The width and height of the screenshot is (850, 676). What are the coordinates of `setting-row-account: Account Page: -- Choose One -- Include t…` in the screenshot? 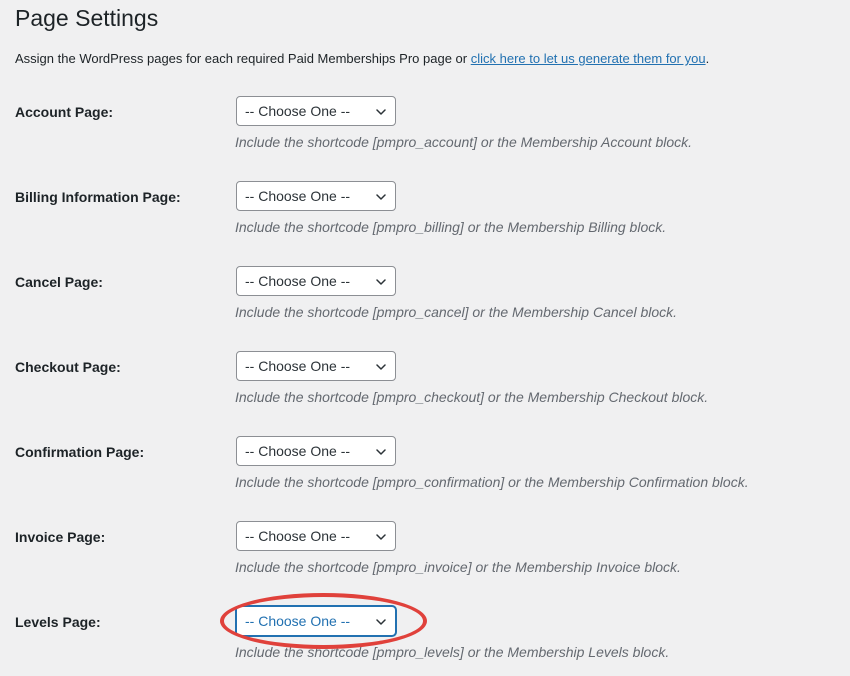 It's located at (425, 131).